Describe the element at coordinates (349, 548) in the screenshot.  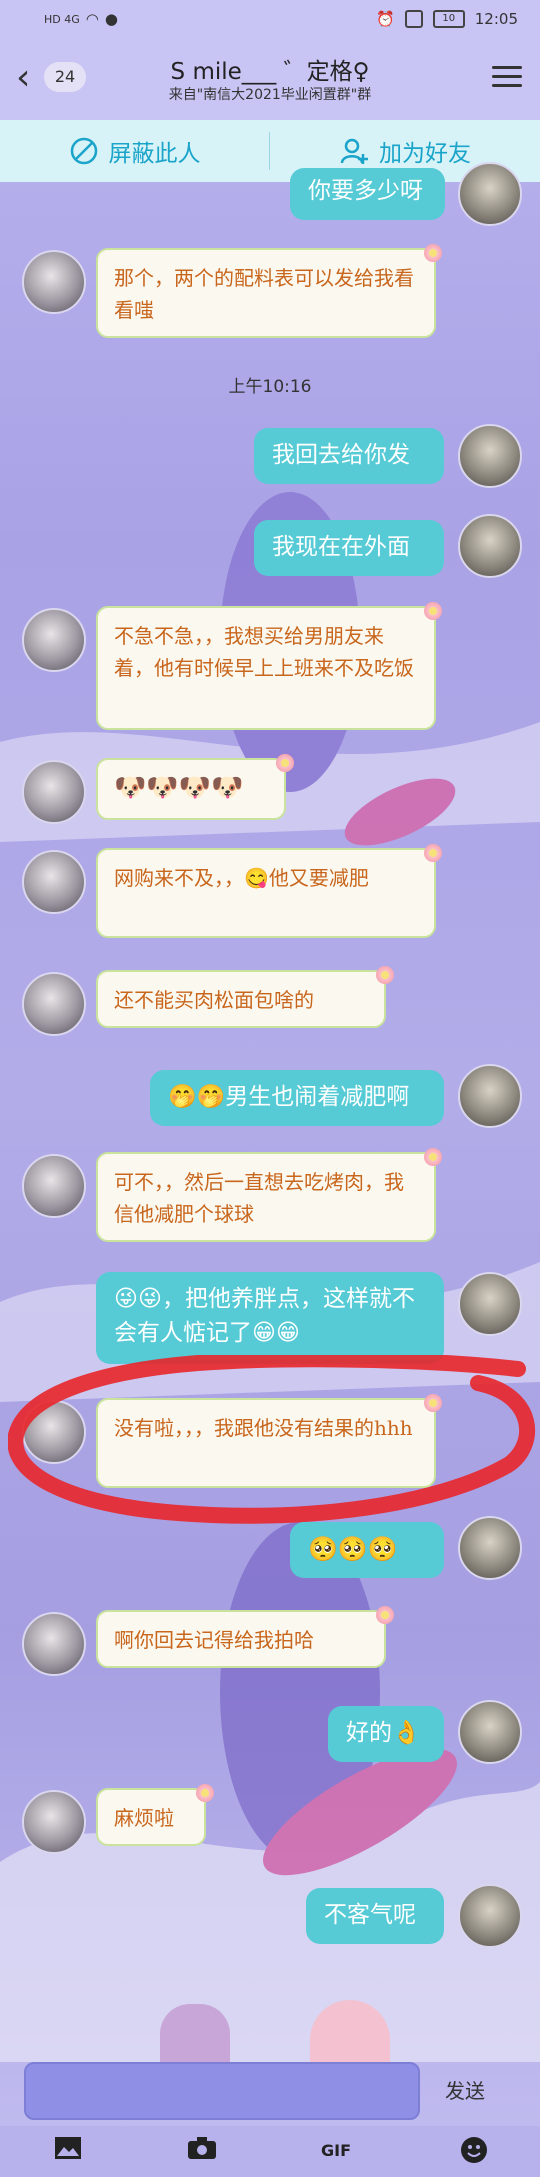
I see `message-bubble-outgoing: 我现在在外面` at that location.